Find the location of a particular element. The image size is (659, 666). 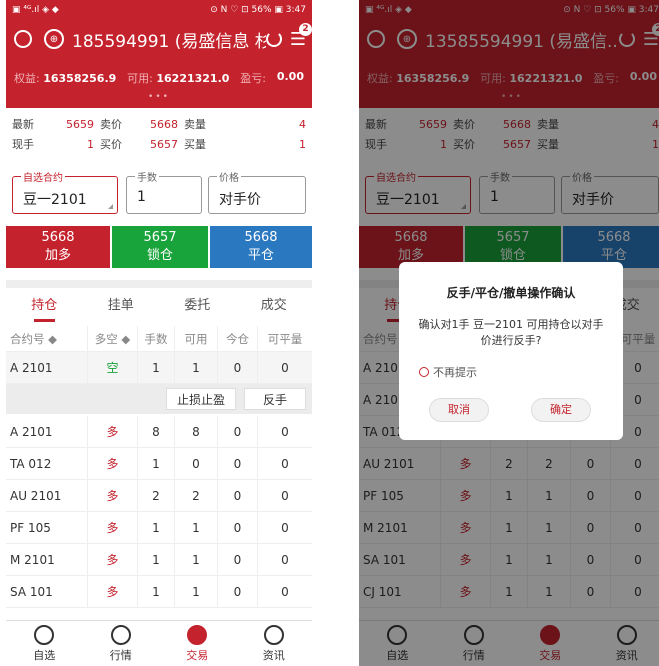

col-qty: 手数 is located at coordinates (156, 338).